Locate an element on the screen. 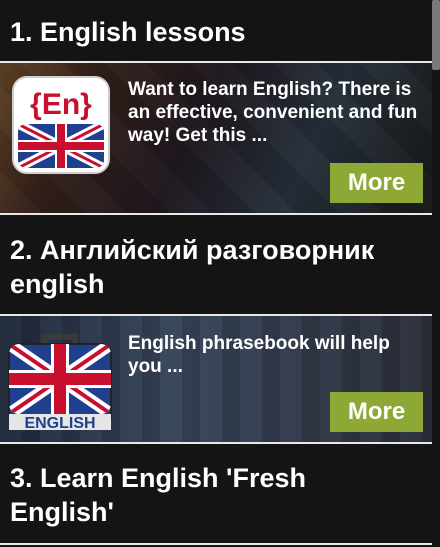 Image resolution: width=440 pixels, height=547 pixels. svg-text: ENGLISH is located at coordinates (59, 423).